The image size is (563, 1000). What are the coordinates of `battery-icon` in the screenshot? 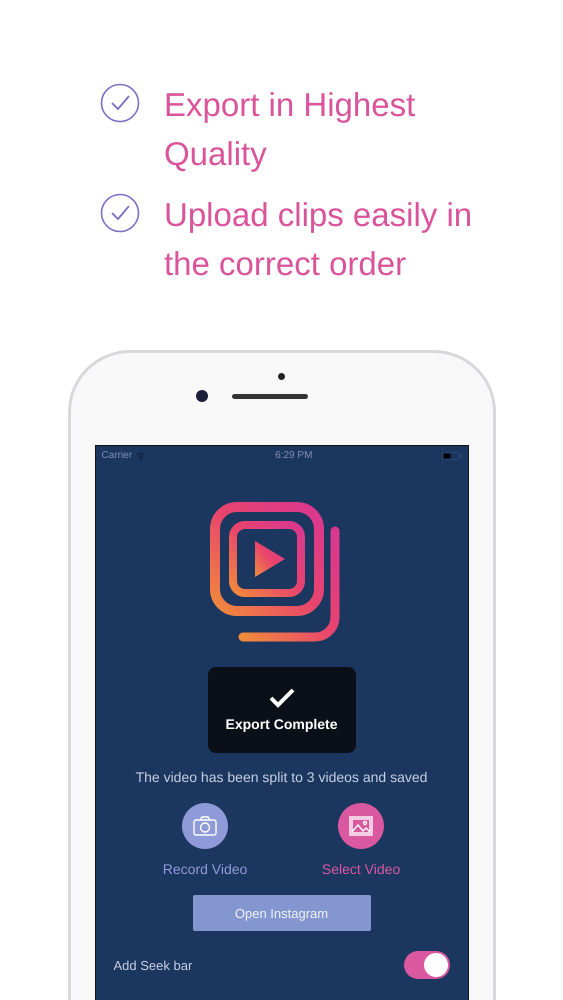 It's located at (452, 456).